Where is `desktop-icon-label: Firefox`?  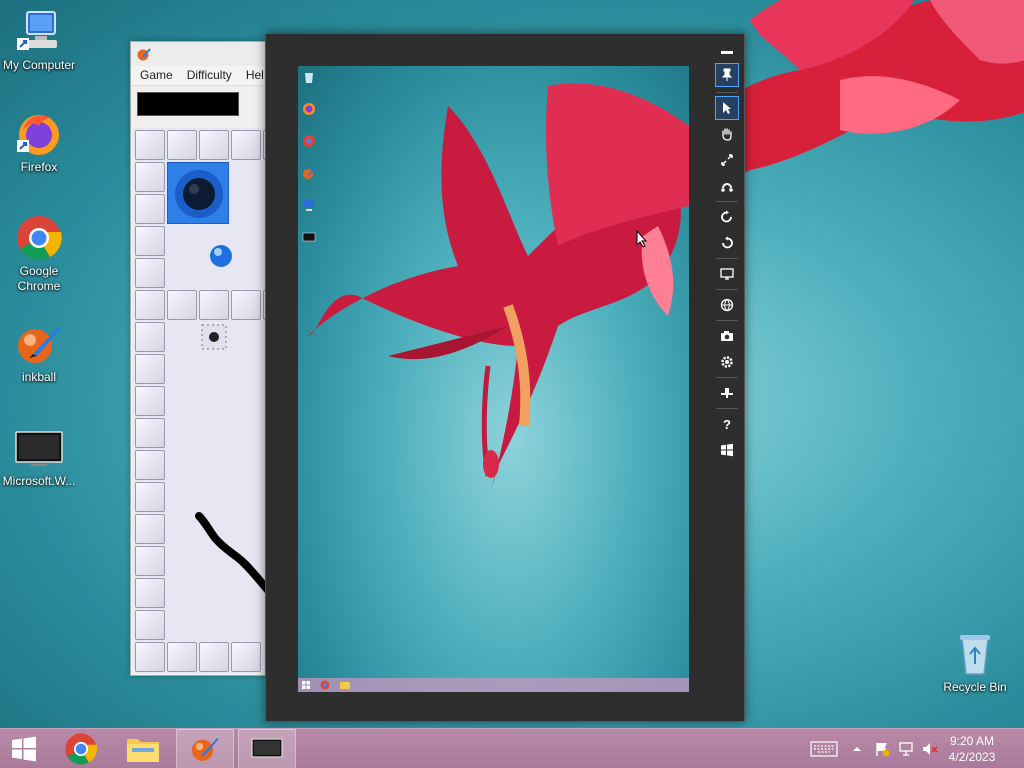
desktop-icon-label: Firefox is located at coordinates (39, 167).